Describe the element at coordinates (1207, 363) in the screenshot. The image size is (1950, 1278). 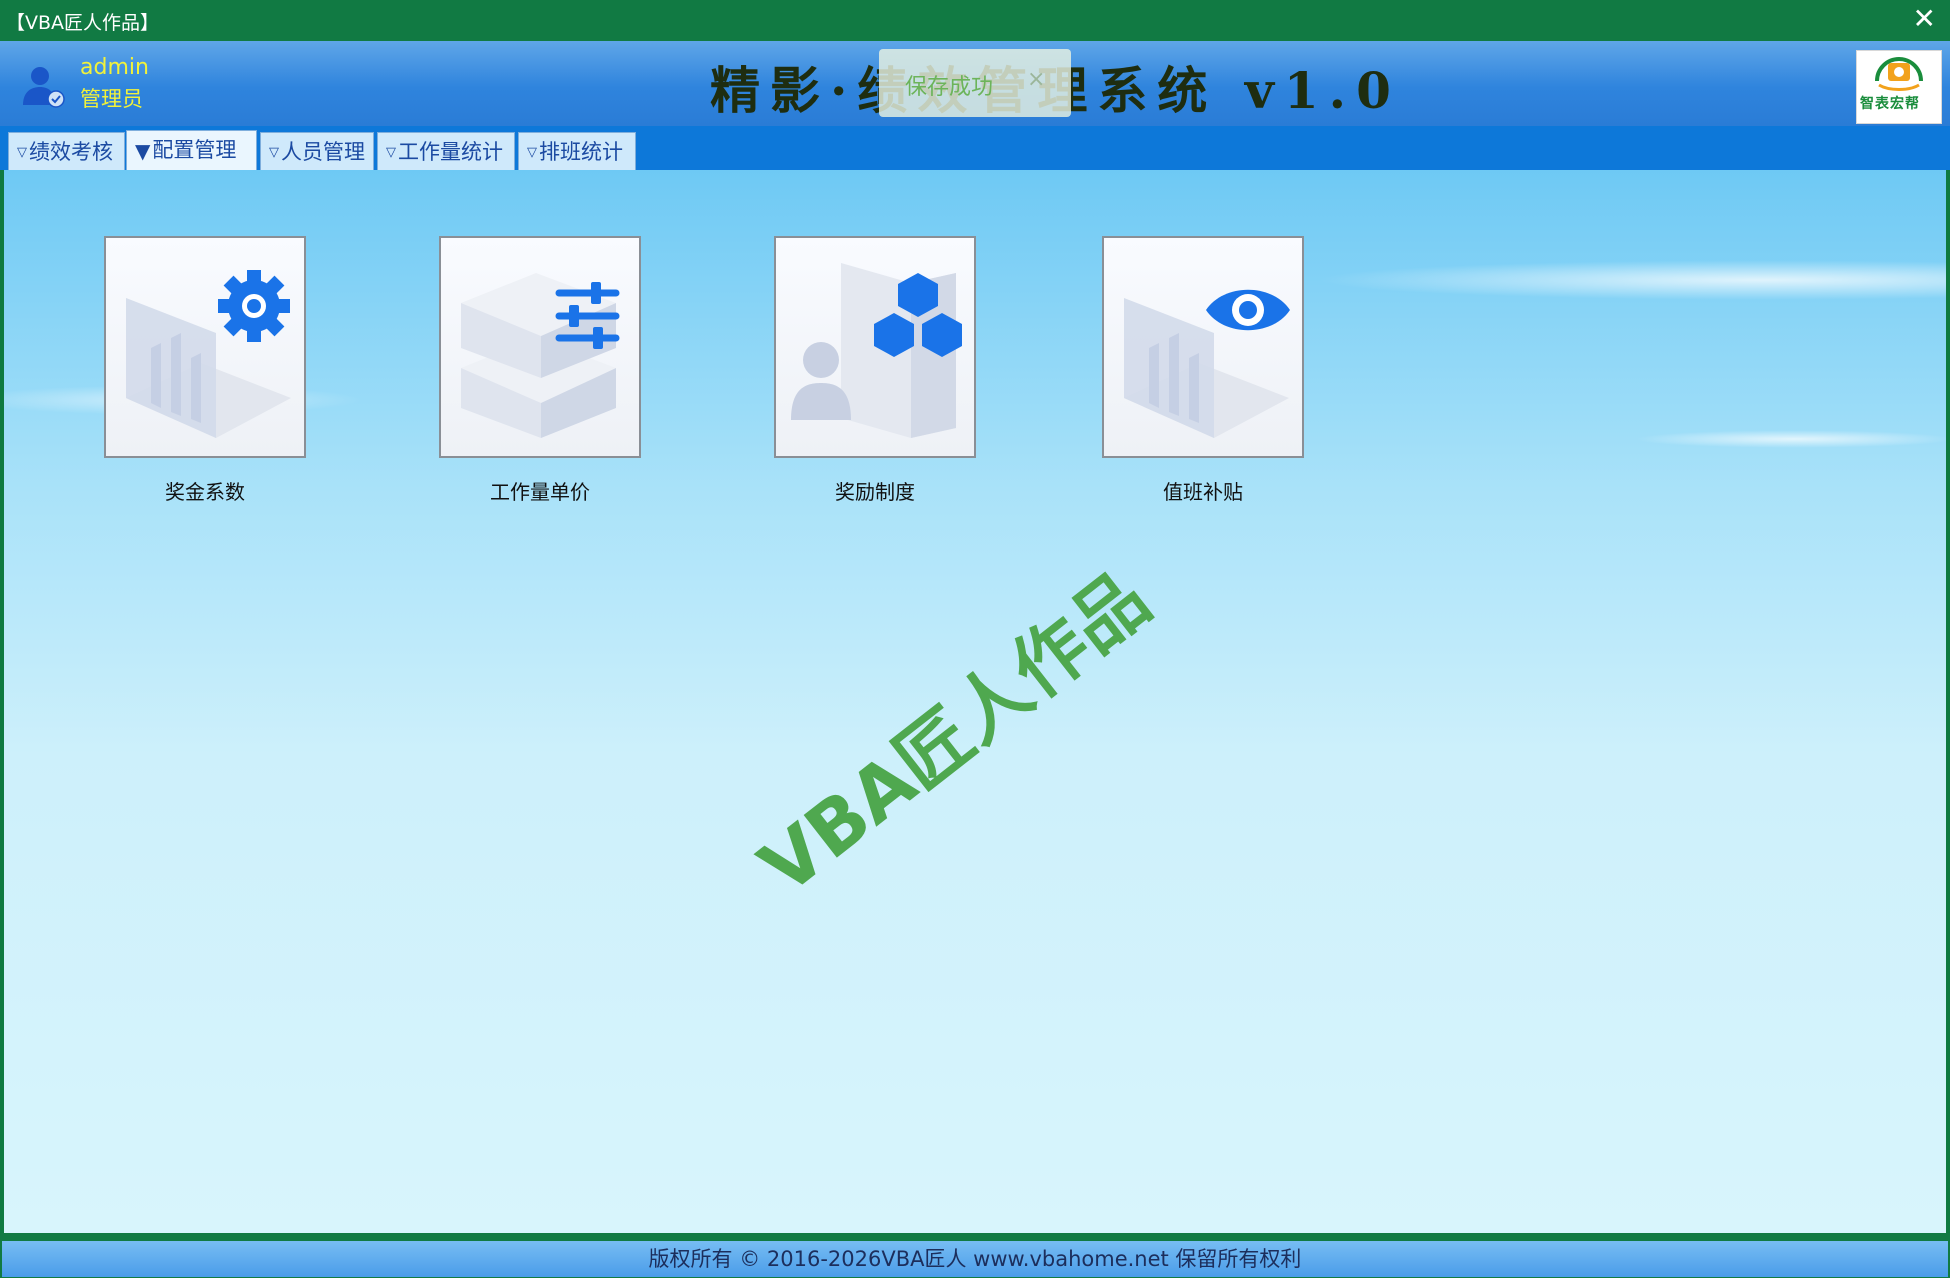
I see `duty-allowance-icon` at that location.